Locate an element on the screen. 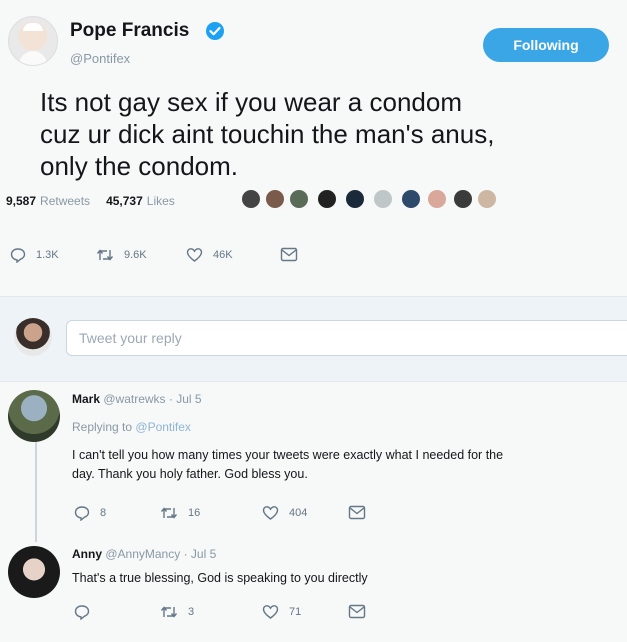 This screenshot has width=627, height=642. replying-to-handle: @Pontifex is located at coordinates (163, 427).